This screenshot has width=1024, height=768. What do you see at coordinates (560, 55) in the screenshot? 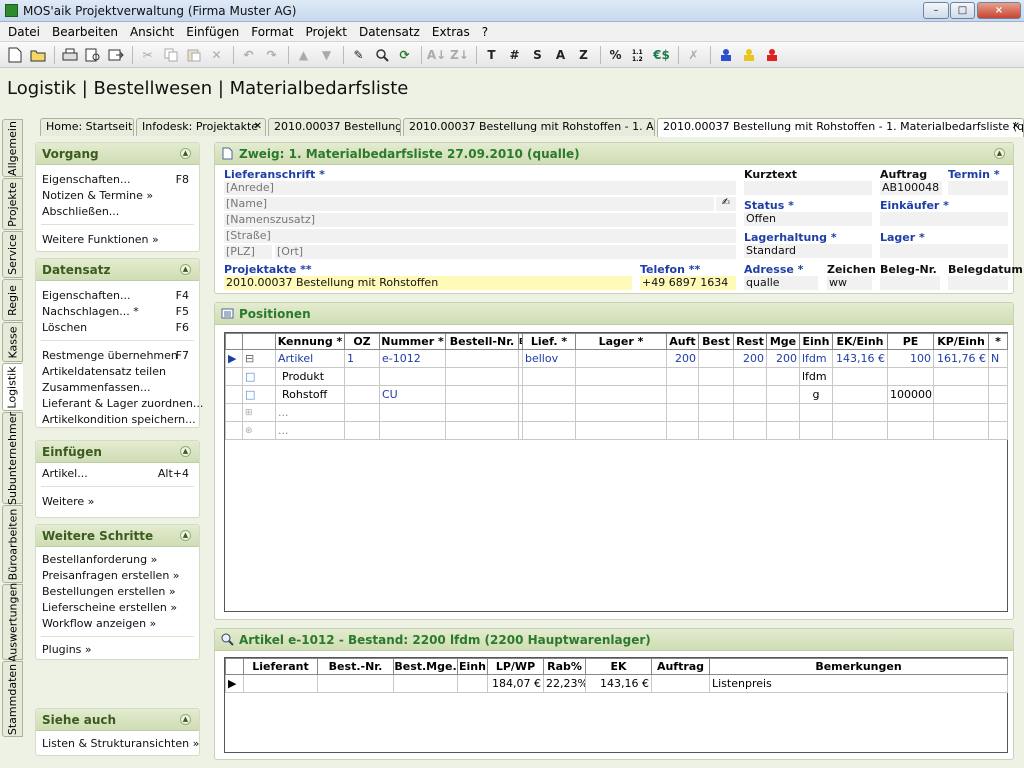
I see `letter-a-icon: A` at bounding box center [560, 55].